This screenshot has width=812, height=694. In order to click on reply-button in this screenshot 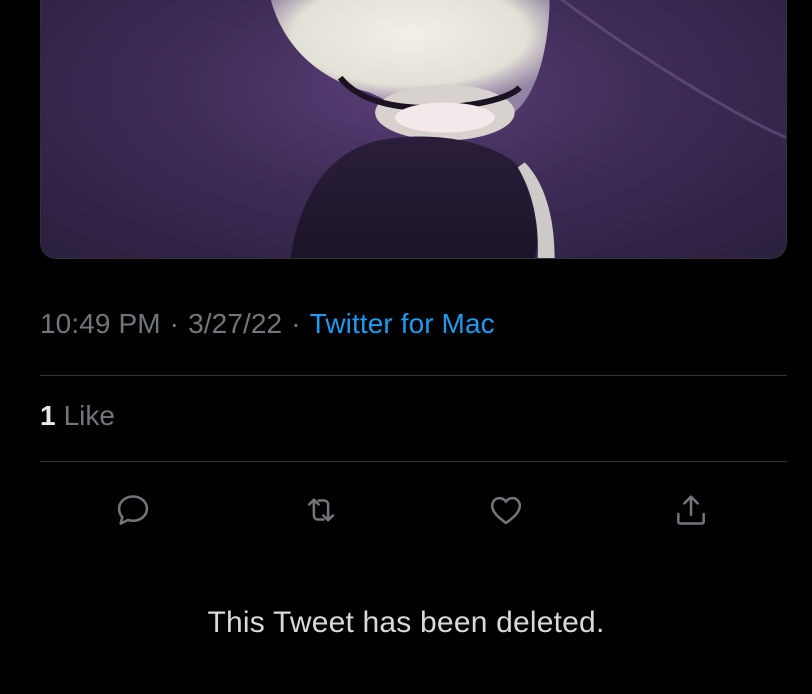, I will do `click(133, 510)`.